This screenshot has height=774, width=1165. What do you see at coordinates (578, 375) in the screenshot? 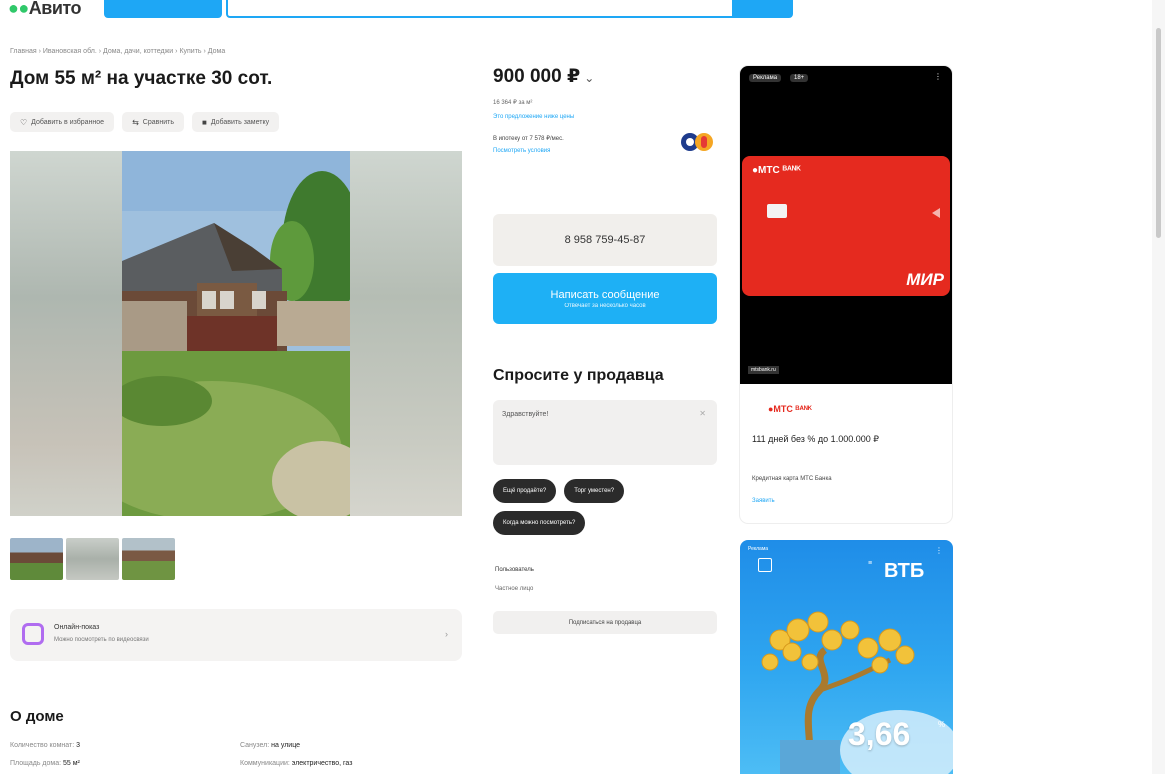
I see `ask-seller-title: Спросите у продавца` at bounding box center [578, 375].